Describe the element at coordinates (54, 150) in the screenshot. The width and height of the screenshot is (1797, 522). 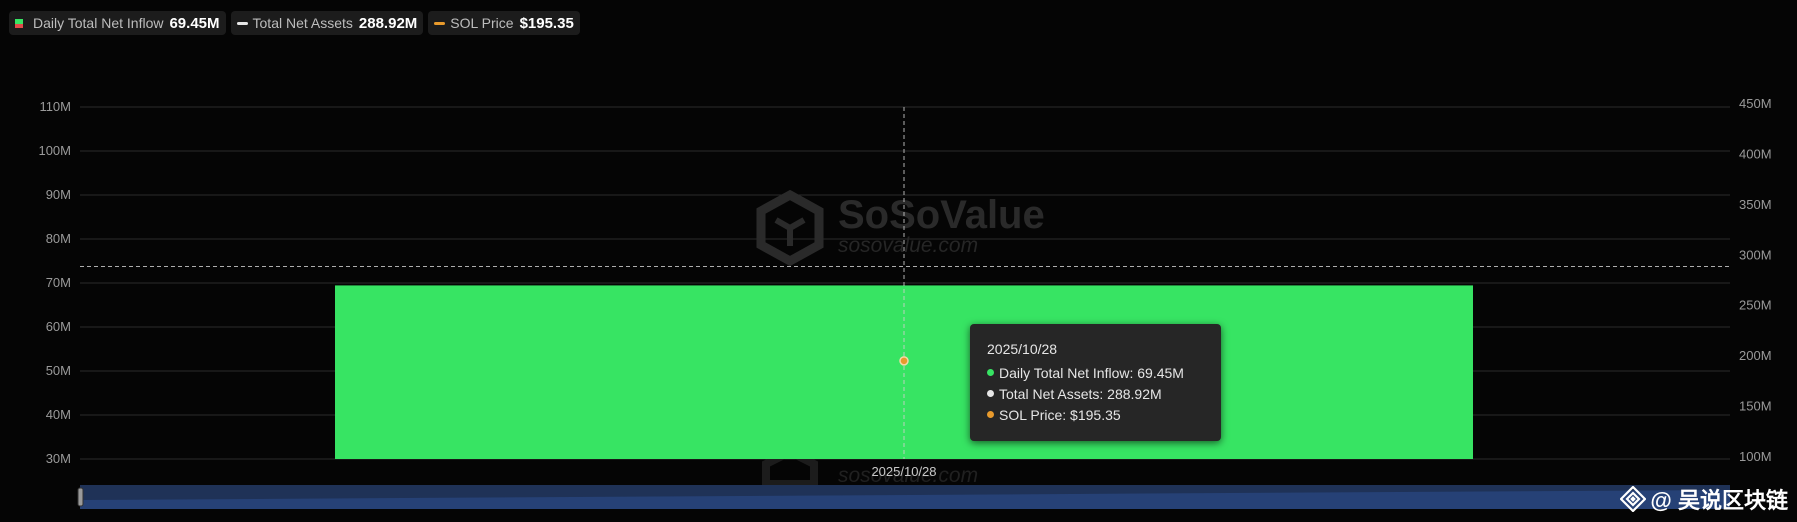
I see `left-tick-label: 100M` at that location.